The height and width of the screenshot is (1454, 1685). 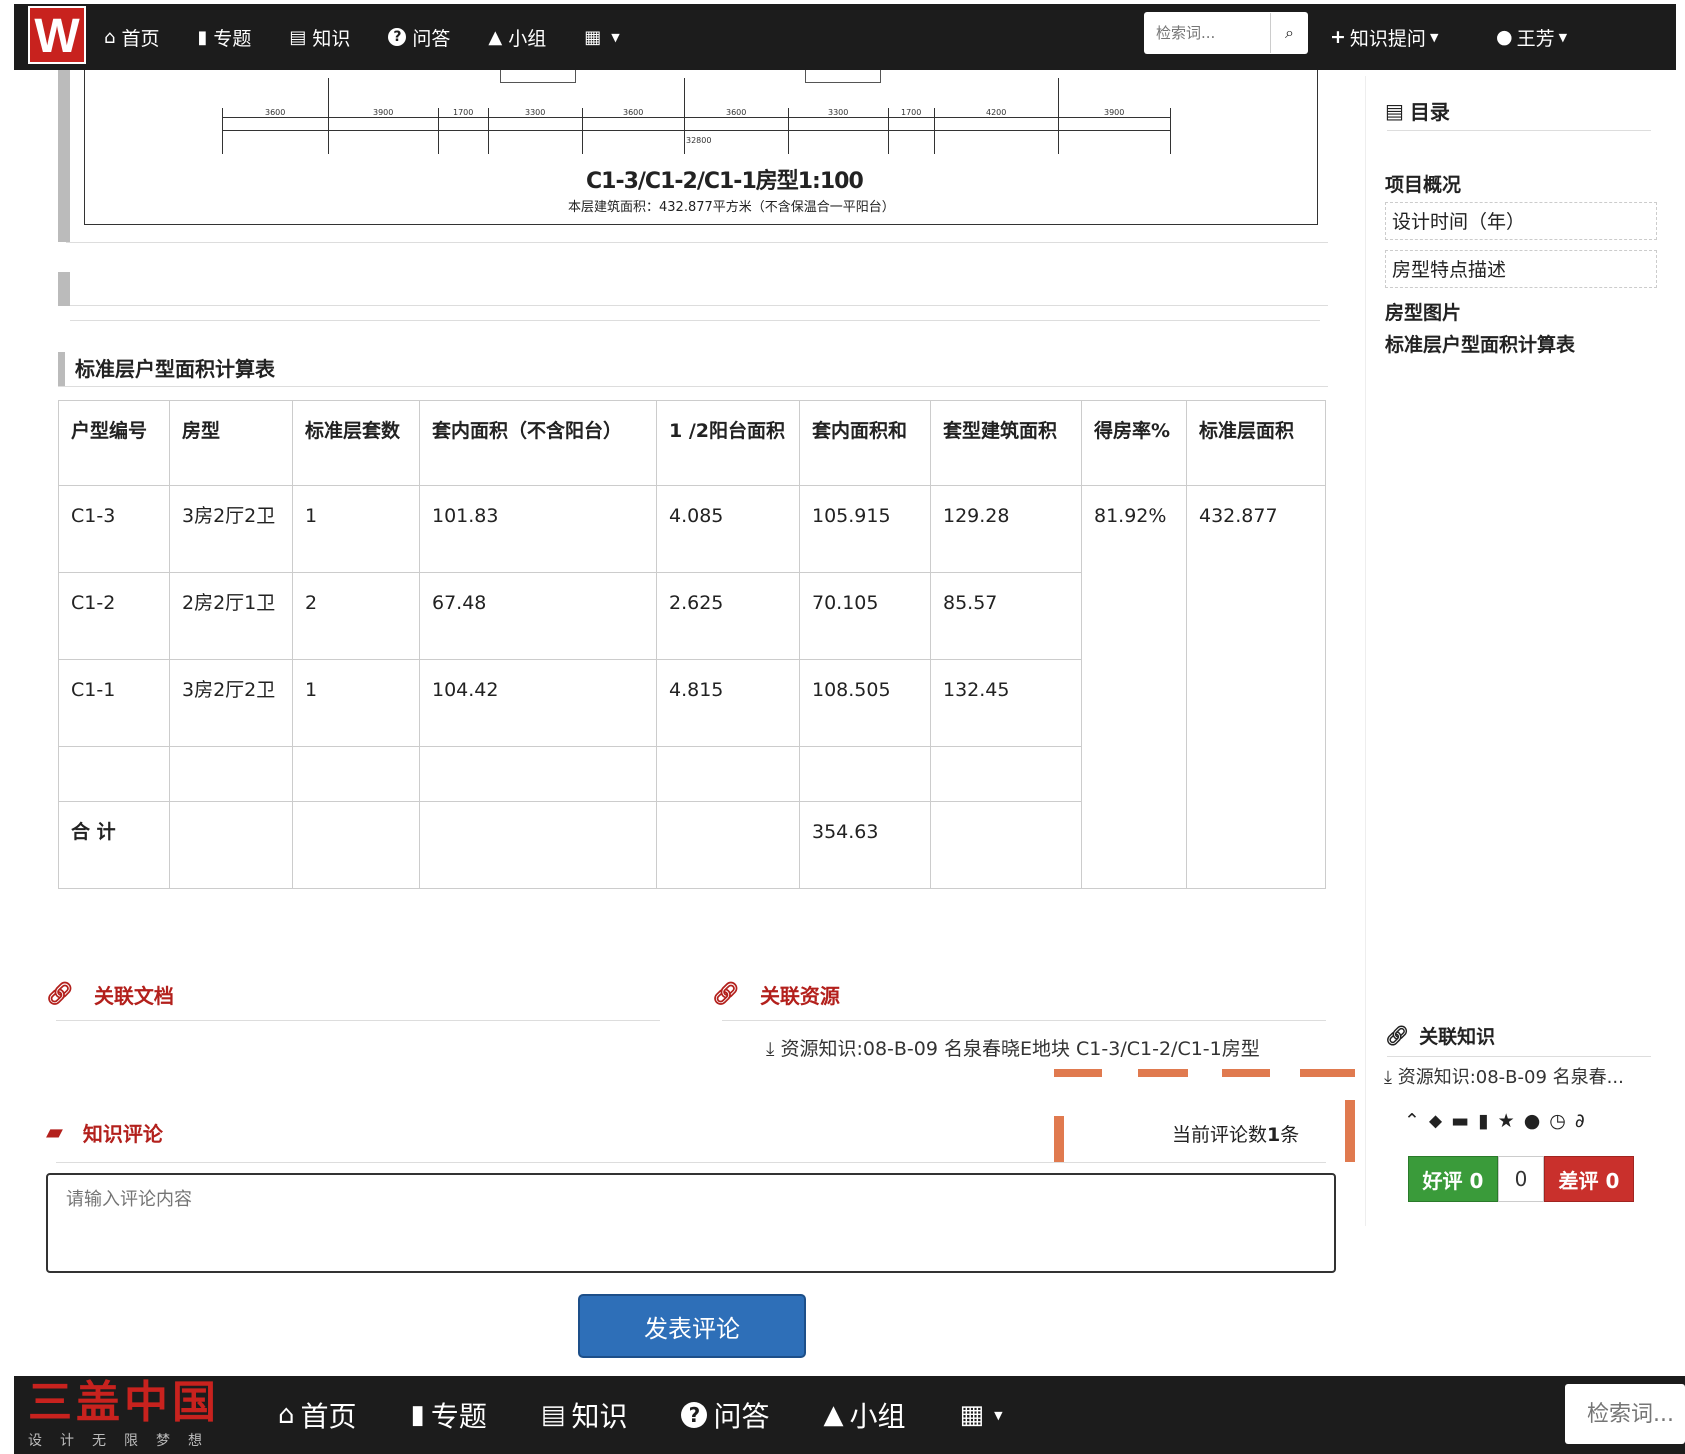 I want to click on sidebar-related-heading: 🔗︎ 关联知识, so click(x=1440, y=1035).